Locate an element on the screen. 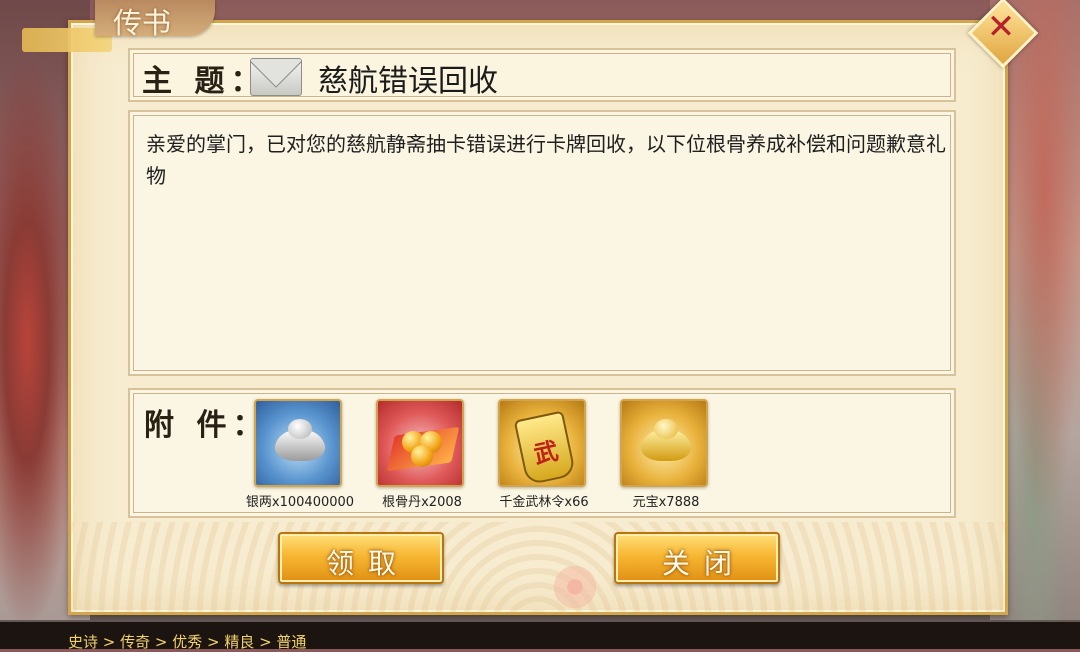 This screenshot has width=1080, height=652. close-icon: ✕ is located at coordinates (1001, 27).